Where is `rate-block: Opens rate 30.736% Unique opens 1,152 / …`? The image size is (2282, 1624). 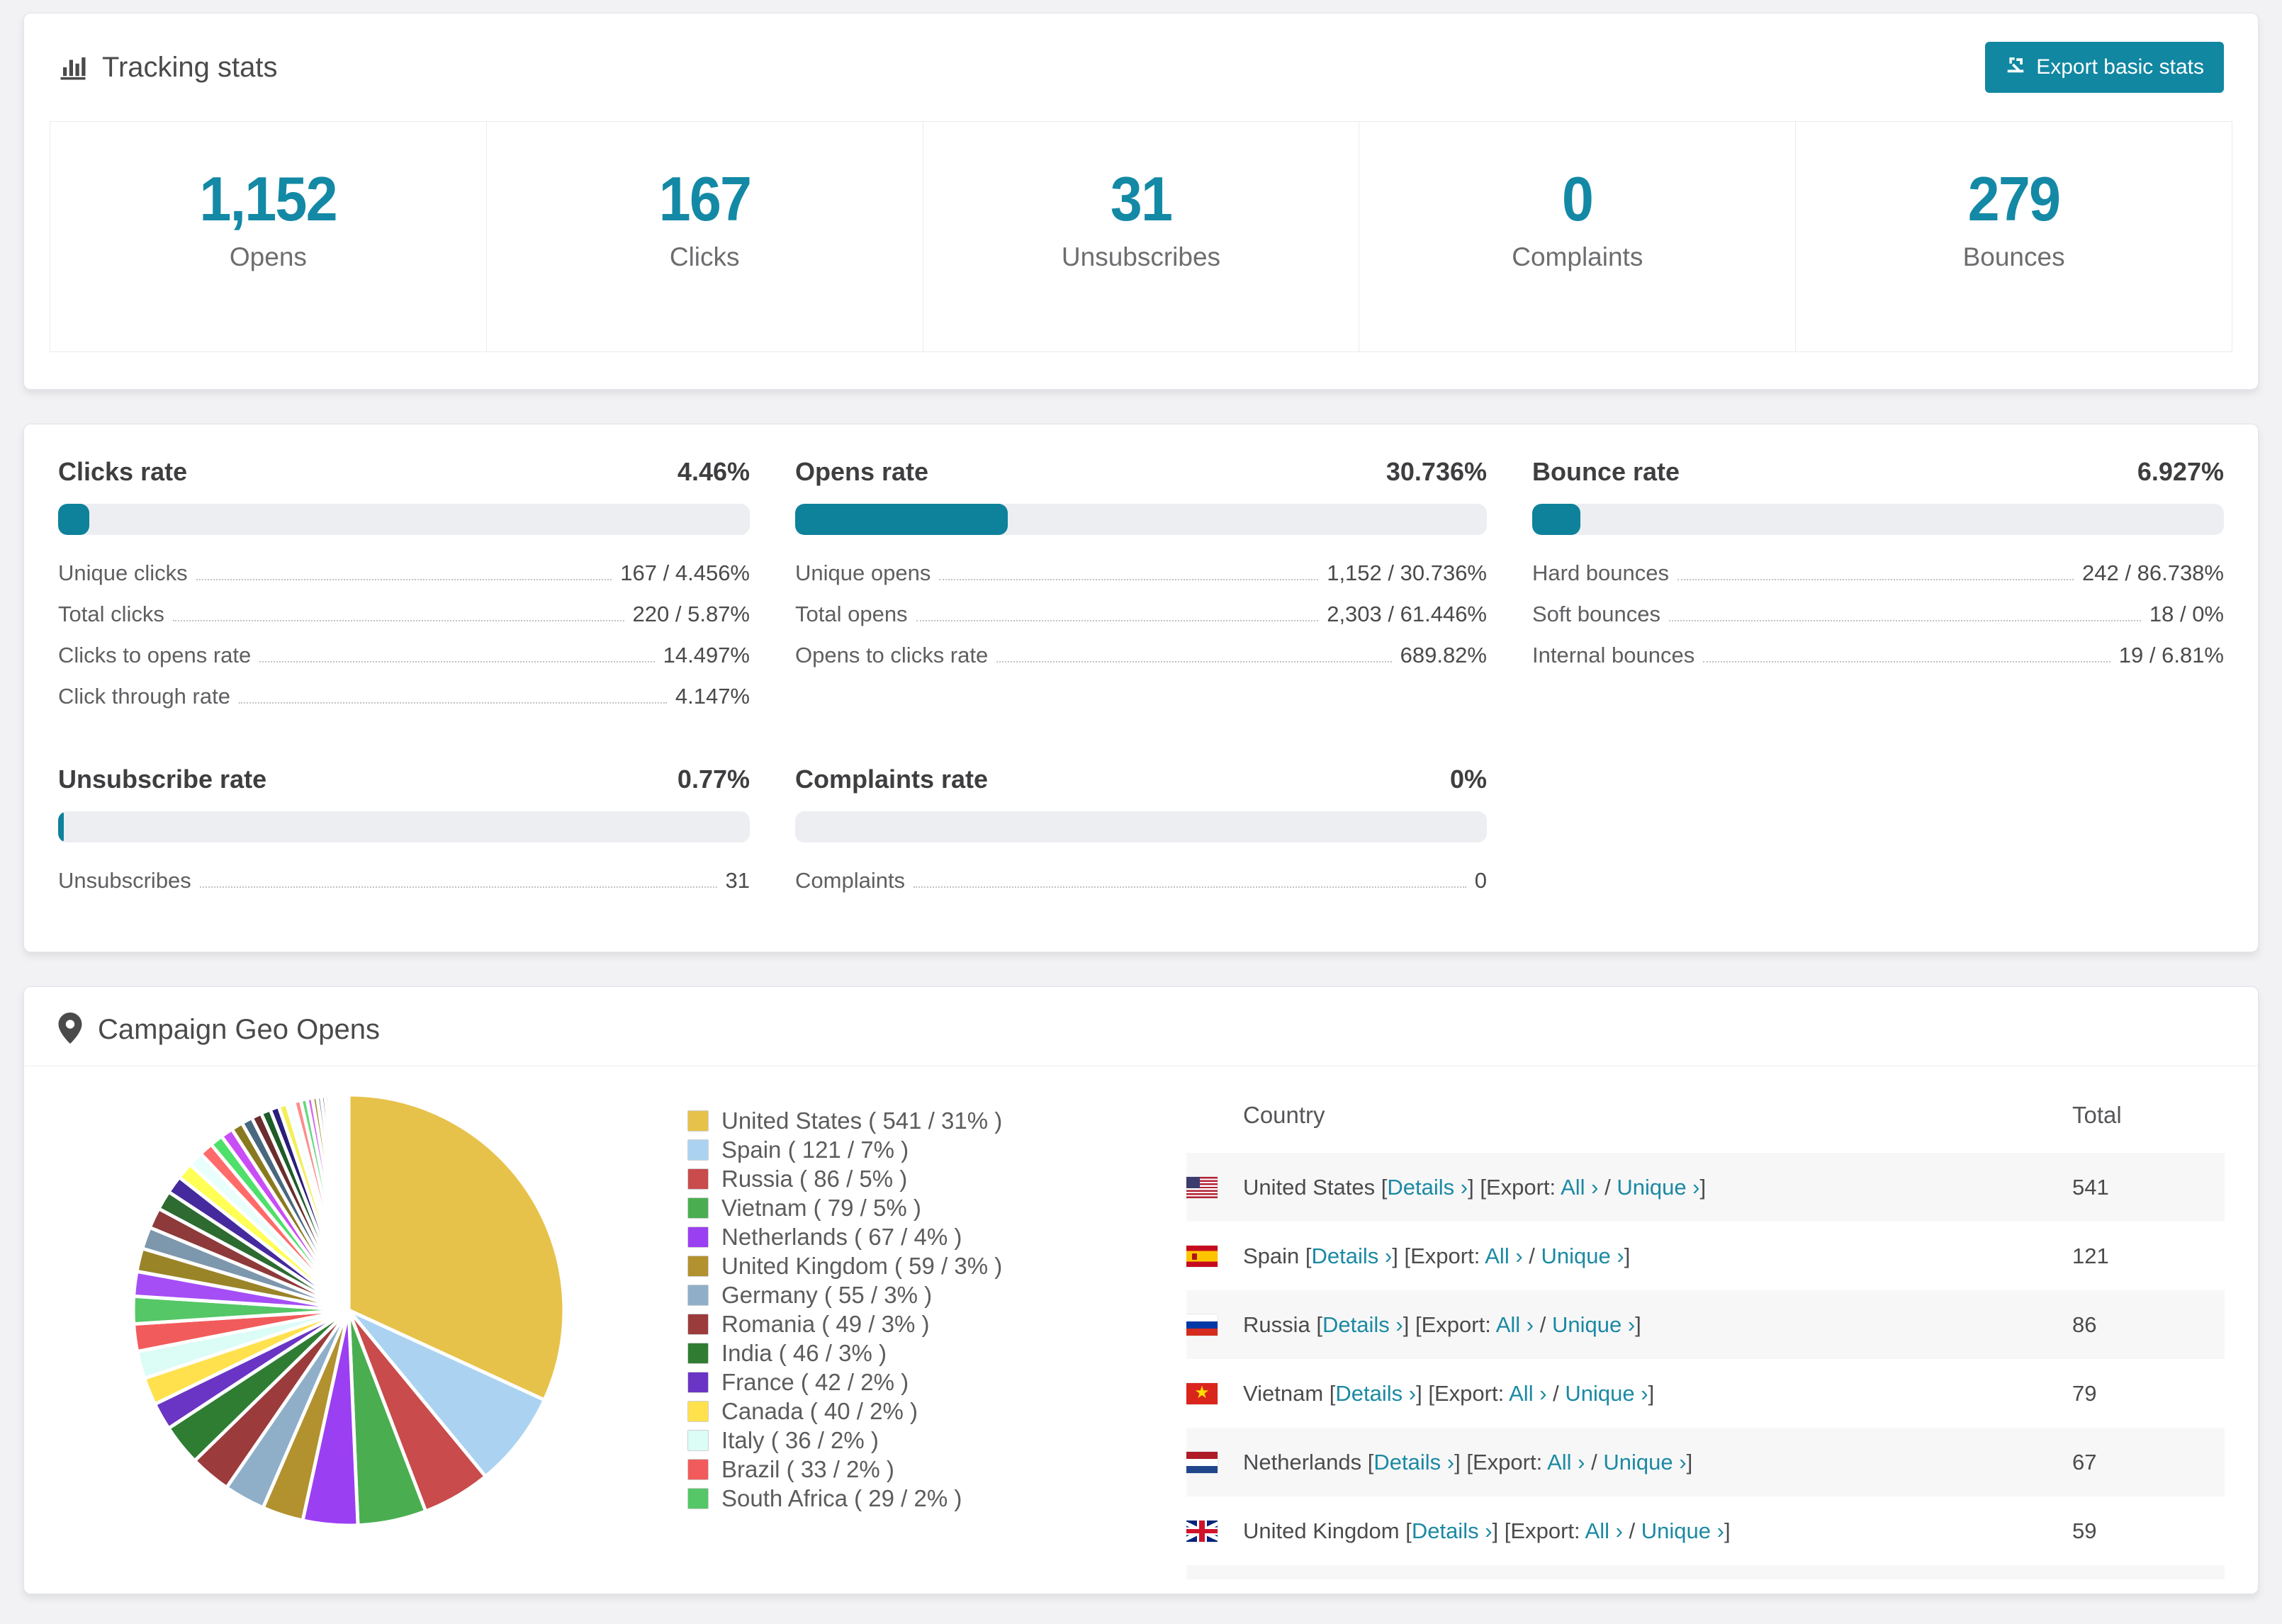
rate-block: Opens rate 30.736% Unique opens 1,152 / … is located at coordinates (1141, 591).